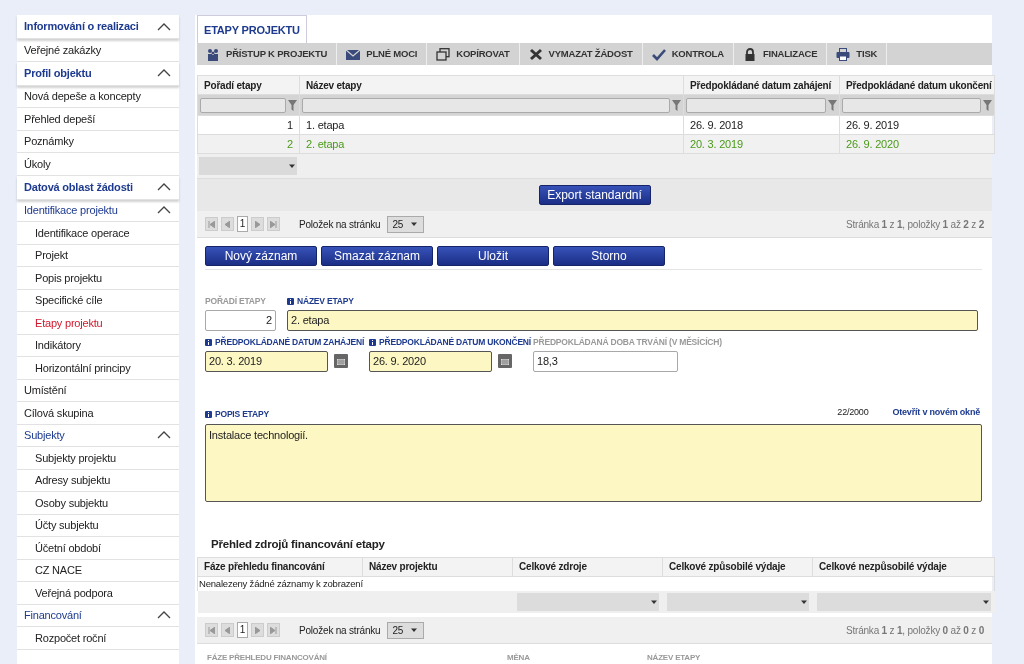 The image size is (1024, 664). Describe the element at coordinates (98, 503) in the screenshot. I see `sidebar-item: Osoby subjektu` at that location.